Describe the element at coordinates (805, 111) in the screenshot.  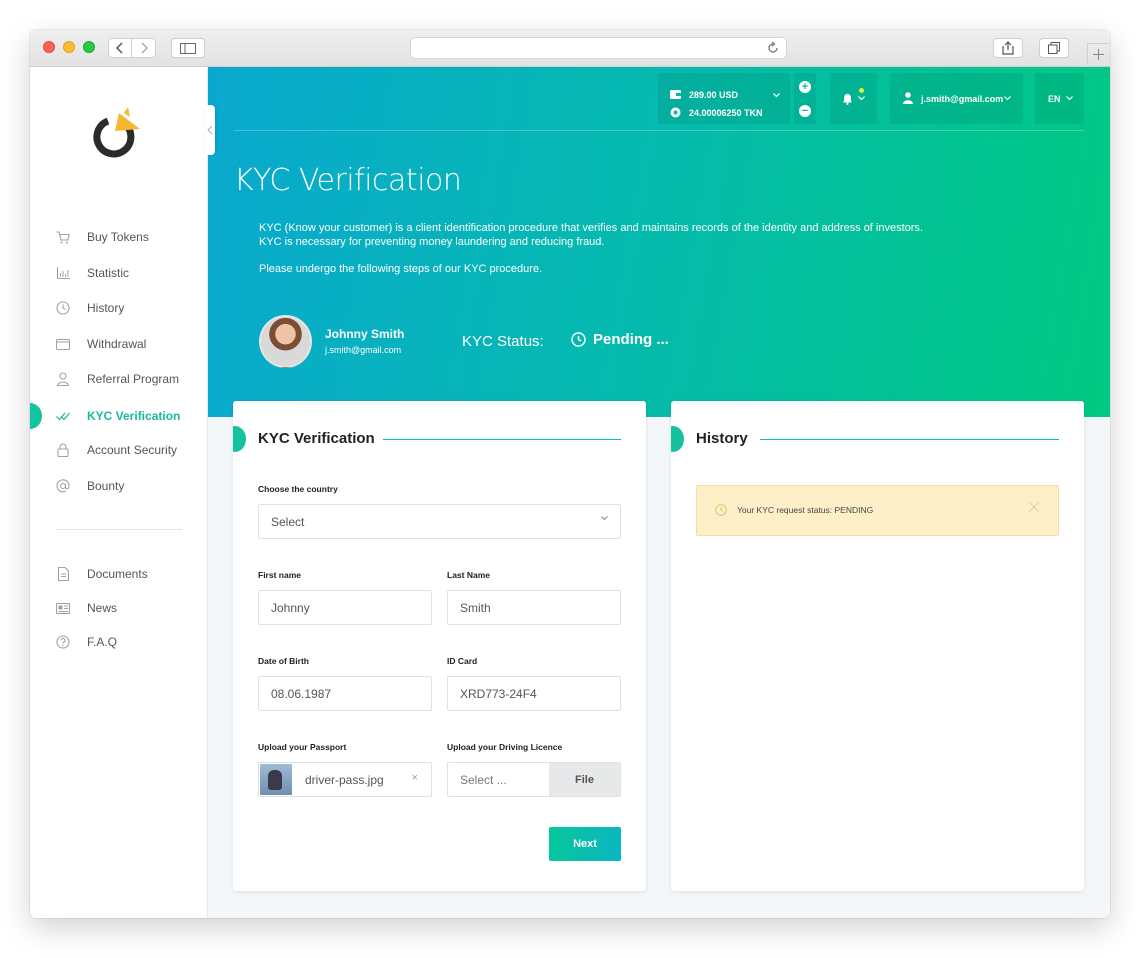
I see `remove-funds-button: −` at that location.